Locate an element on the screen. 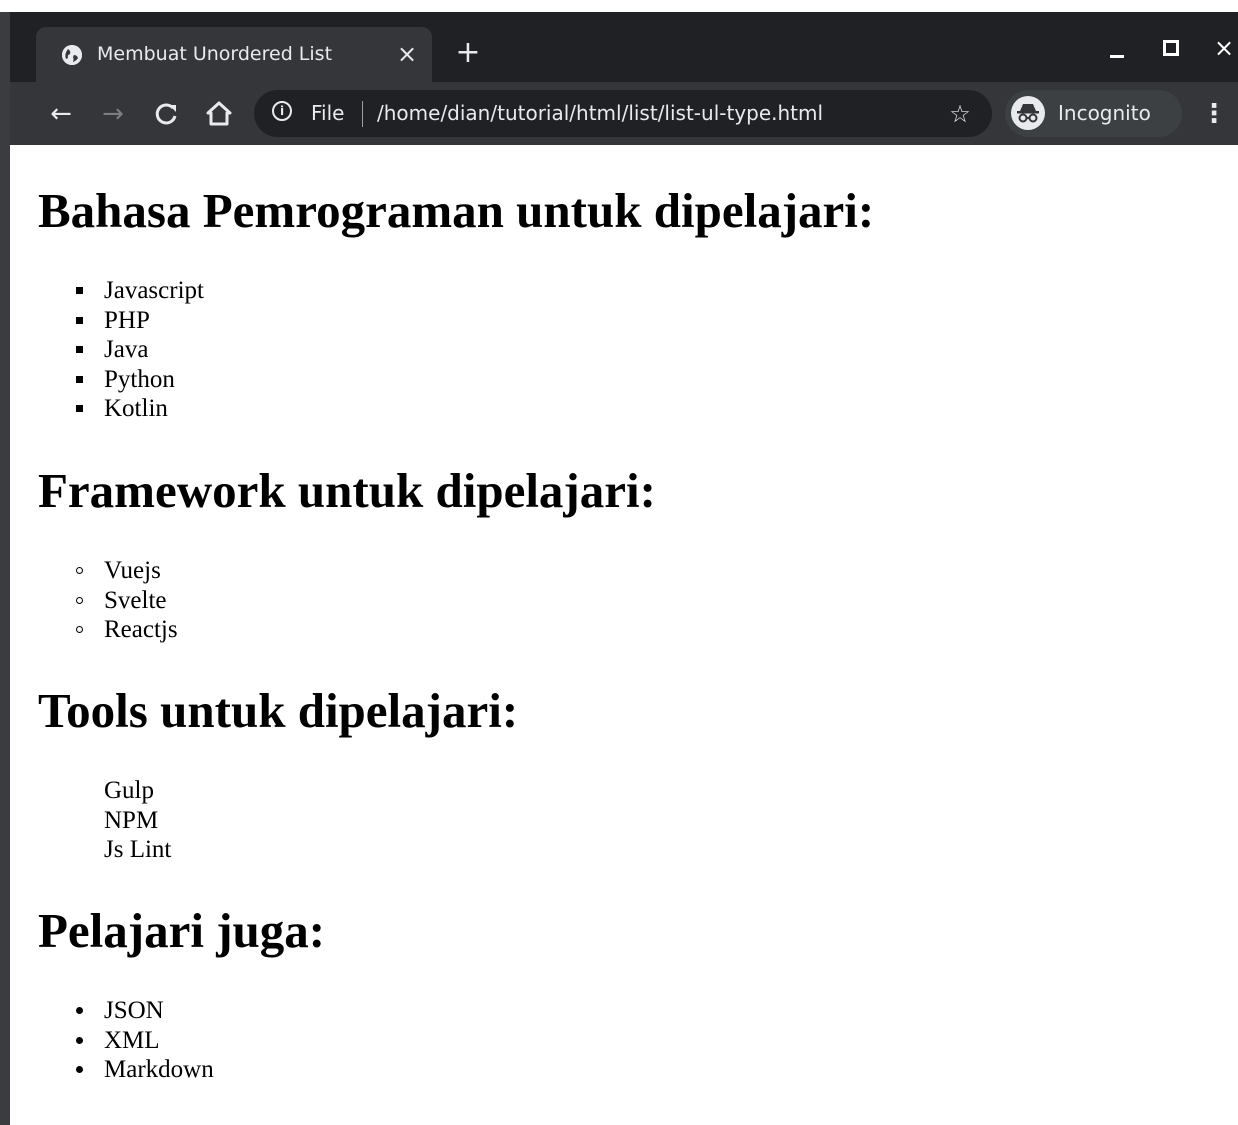 Image resolution: width=1238 pixels, height=1125 pixels. list-item: NPM is located at coordinates (131, 820).